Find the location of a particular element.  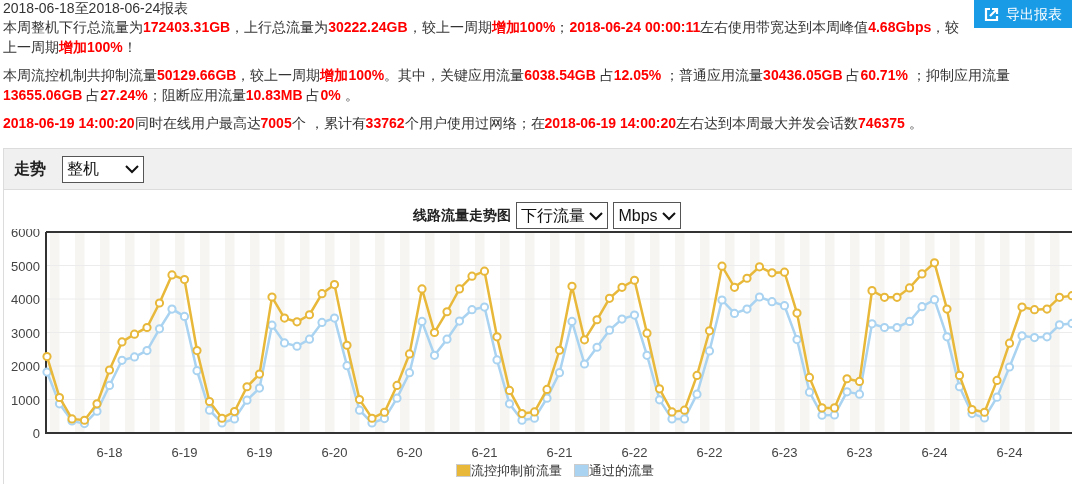

y-tick-label: 4000 is located at coordinates (25, 299).